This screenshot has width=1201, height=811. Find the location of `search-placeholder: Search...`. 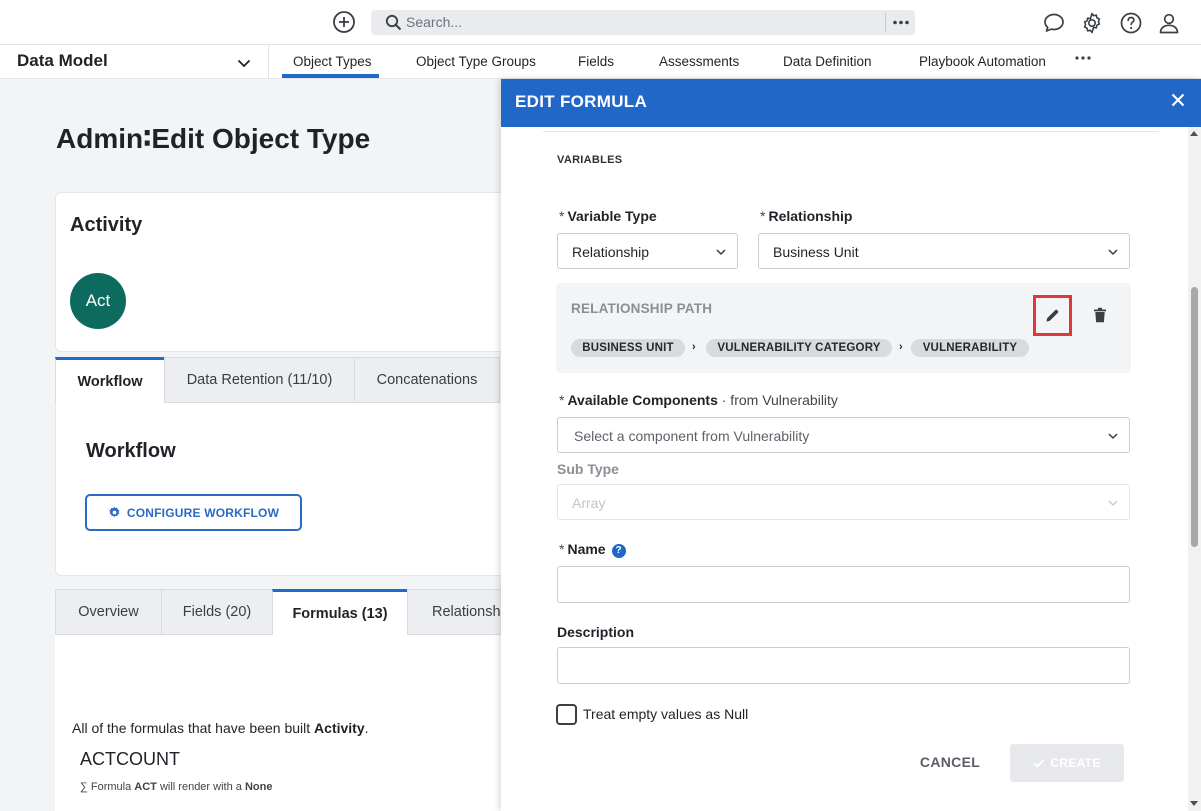

search-placeholder: Search... is located at coordinates (434, 22).